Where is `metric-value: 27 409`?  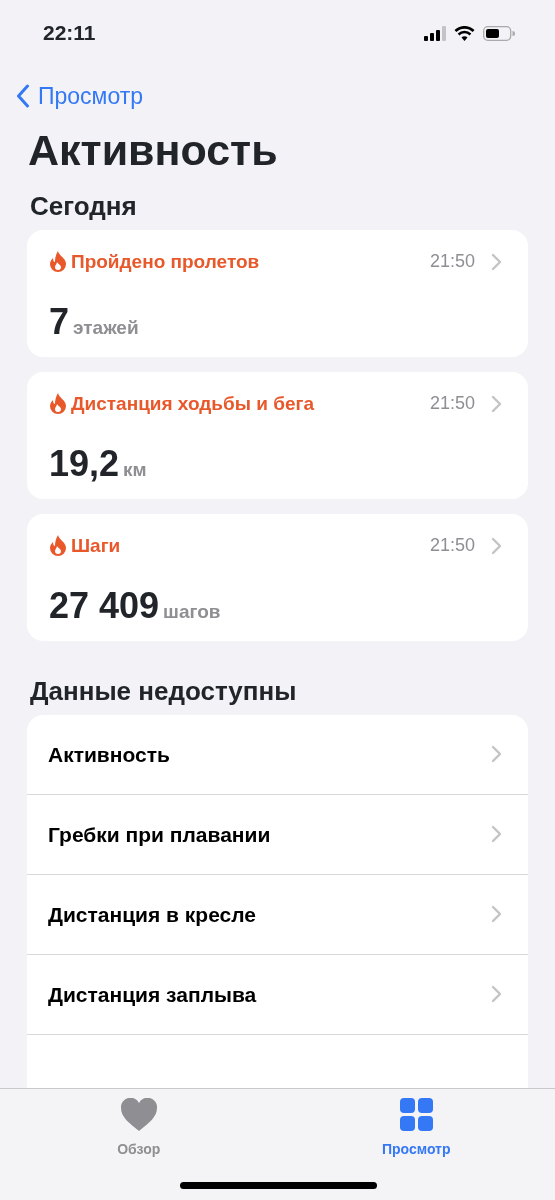
metric-value: 27 409 is located at coordinates (104, 606).